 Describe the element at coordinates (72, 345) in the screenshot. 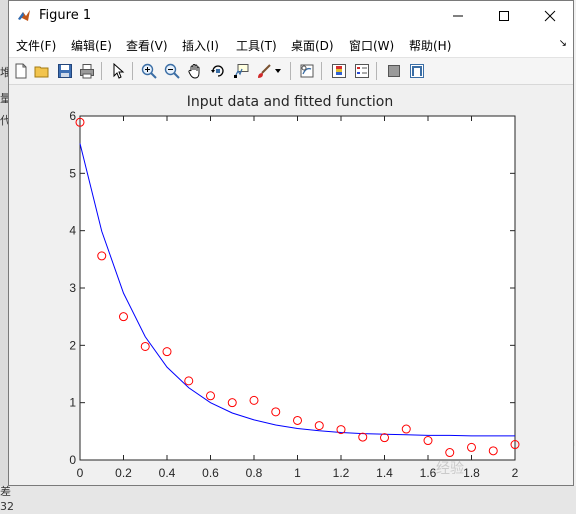

I see `y-tick-label: 2` at that location.